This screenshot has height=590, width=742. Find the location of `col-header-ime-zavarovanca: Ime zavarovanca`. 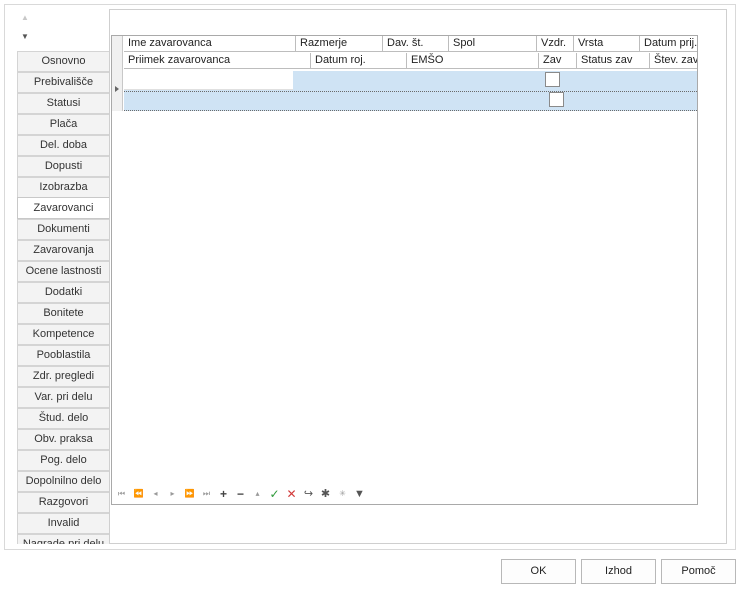

col-header-ime-zavarovanca: Ime zavarovanca is located at coordinates (210, 44).